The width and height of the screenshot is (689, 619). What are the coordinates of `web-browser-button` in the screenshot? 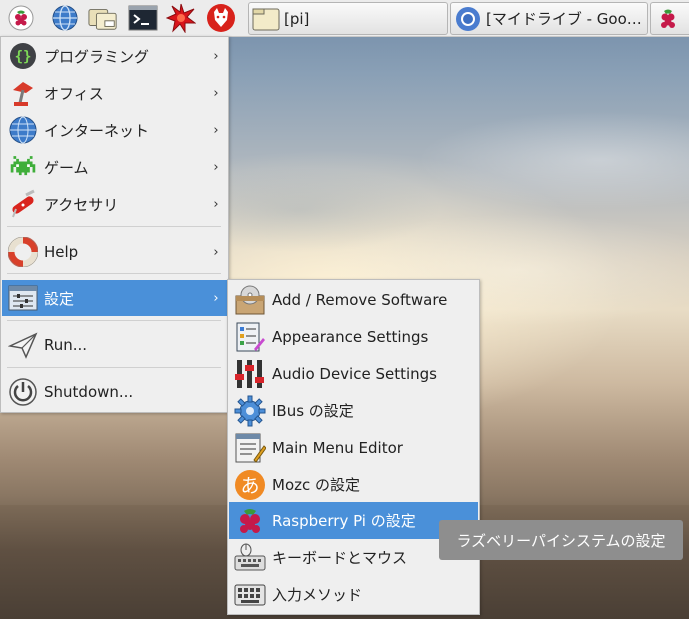 It's located at (65, 18).